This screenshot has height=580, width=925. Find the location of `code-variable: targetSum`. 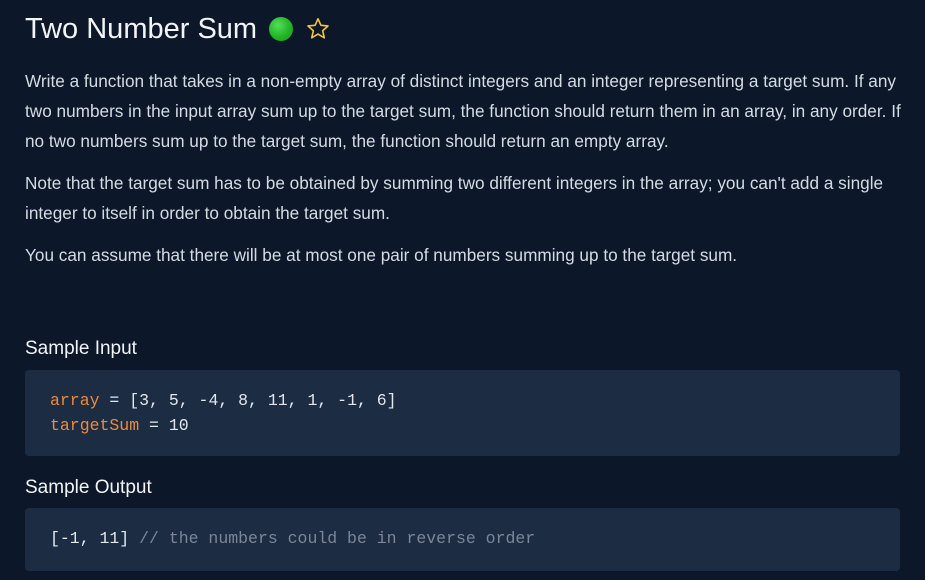

code-variable: targetSum is located at coordinates (95, 425).